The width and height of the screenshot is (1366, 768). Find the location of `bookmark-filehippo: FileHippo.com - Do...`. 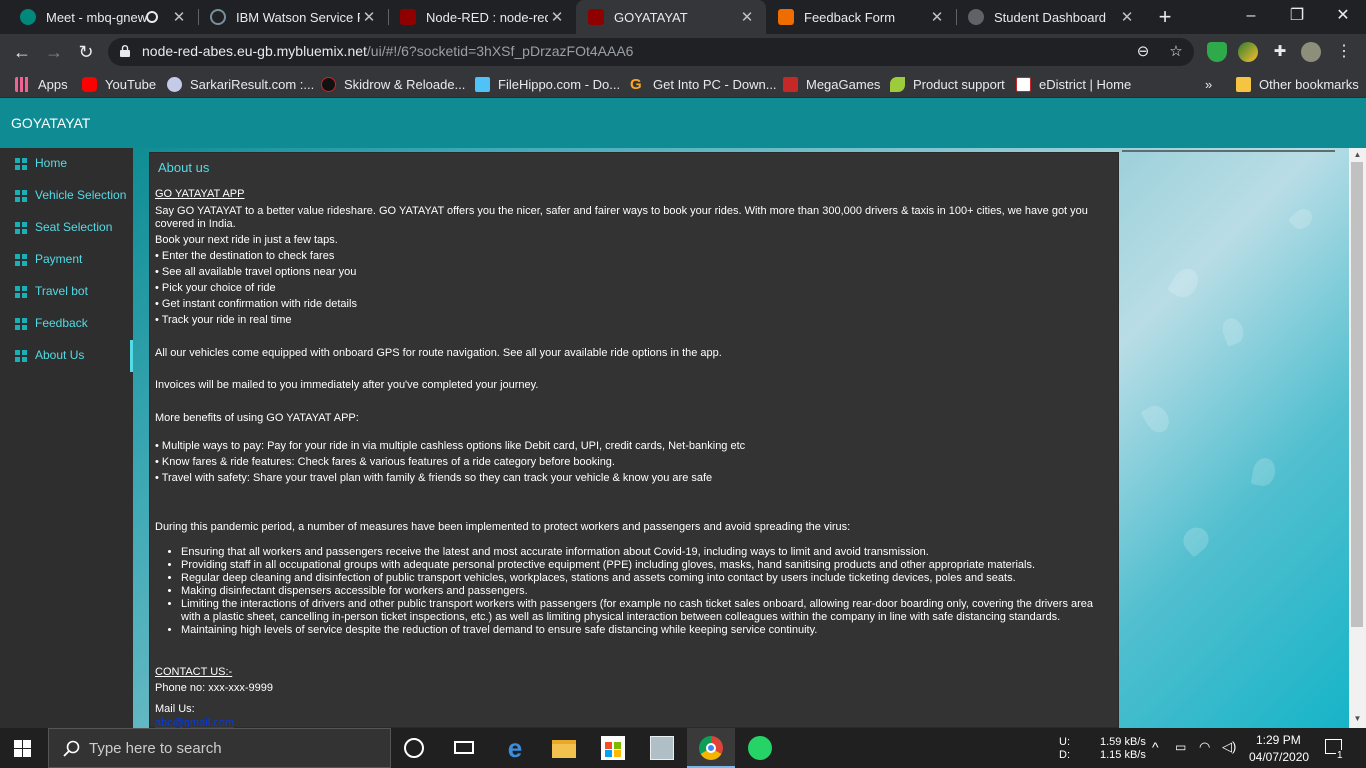

bookmark-filehippo: FileHippo.com - Do... is located at coordinates (547, 84).